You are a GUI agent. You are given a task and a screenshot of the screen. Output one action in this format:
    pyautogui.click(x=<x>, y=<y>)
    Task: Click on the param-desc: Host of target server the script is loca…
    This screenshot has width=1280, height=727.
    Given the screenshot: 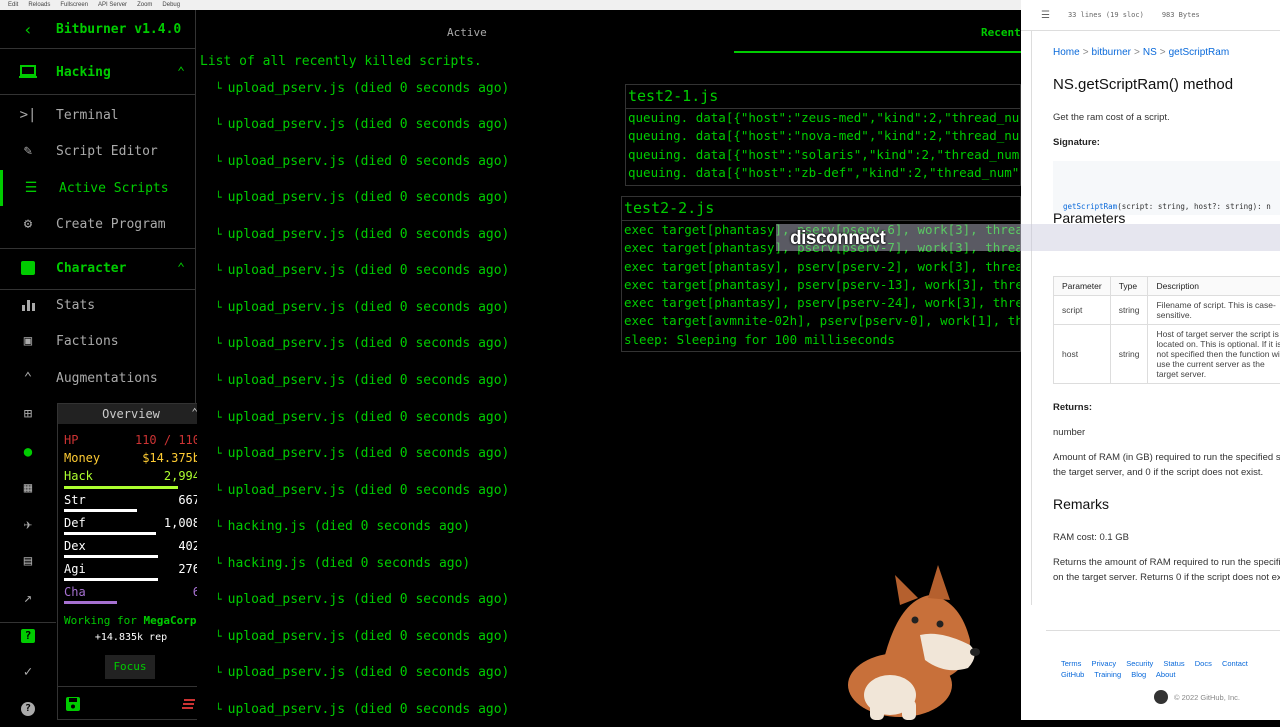 What is the action you would take?
    pyautogui.click(x=1214, y=354)
    